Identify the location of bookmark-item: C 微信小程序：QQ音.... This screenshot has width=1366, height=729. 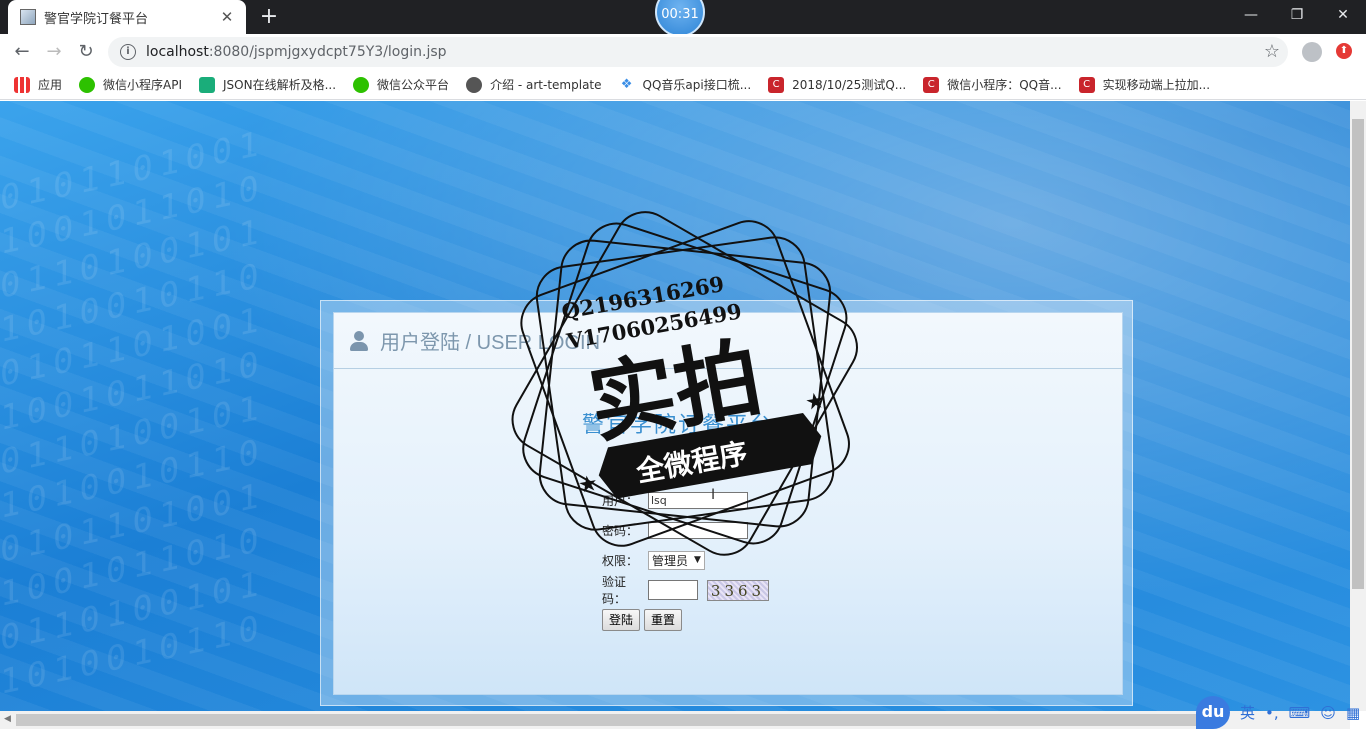
(992, 84).